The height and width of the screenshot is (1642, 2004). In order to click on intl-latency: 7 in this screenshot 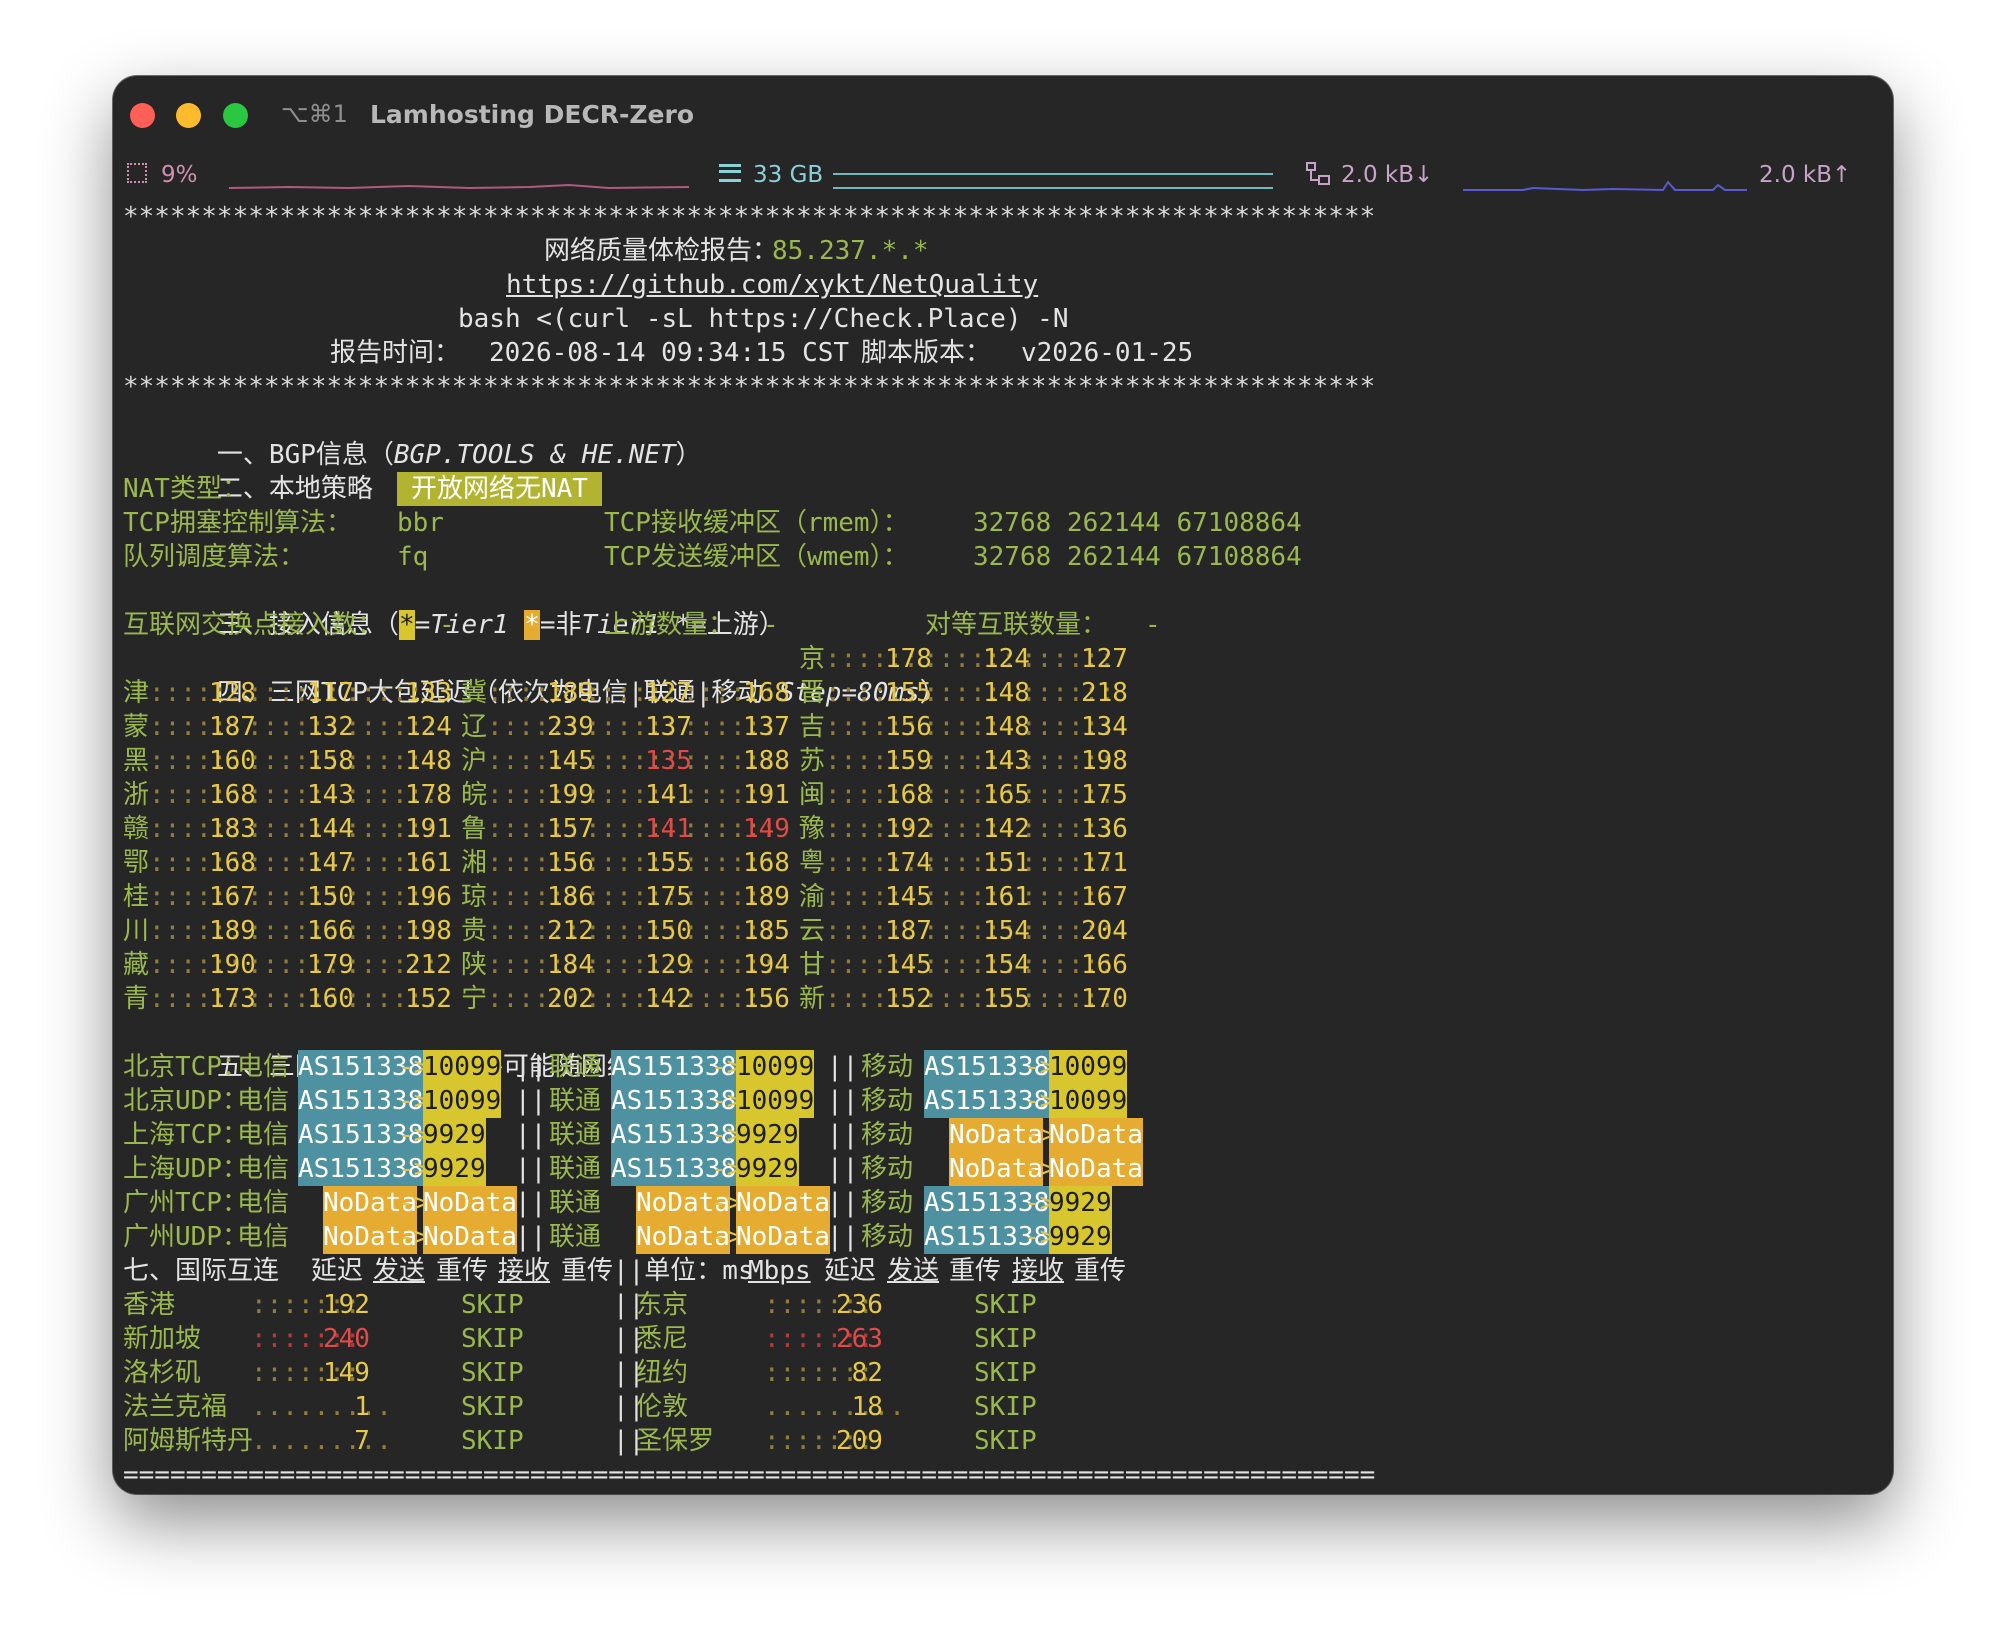, I will do `click(346, 1441)`.